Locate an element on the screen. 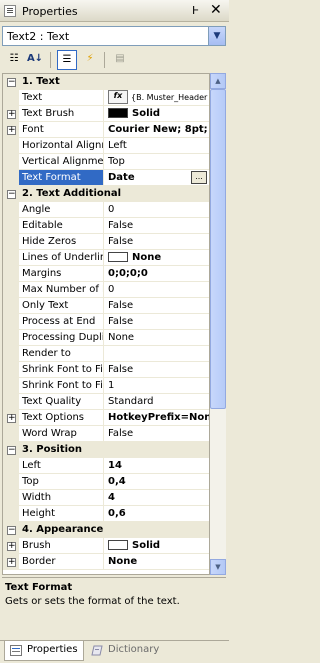  alphabetical-button: A↓ is located at coordinates (35, 60).